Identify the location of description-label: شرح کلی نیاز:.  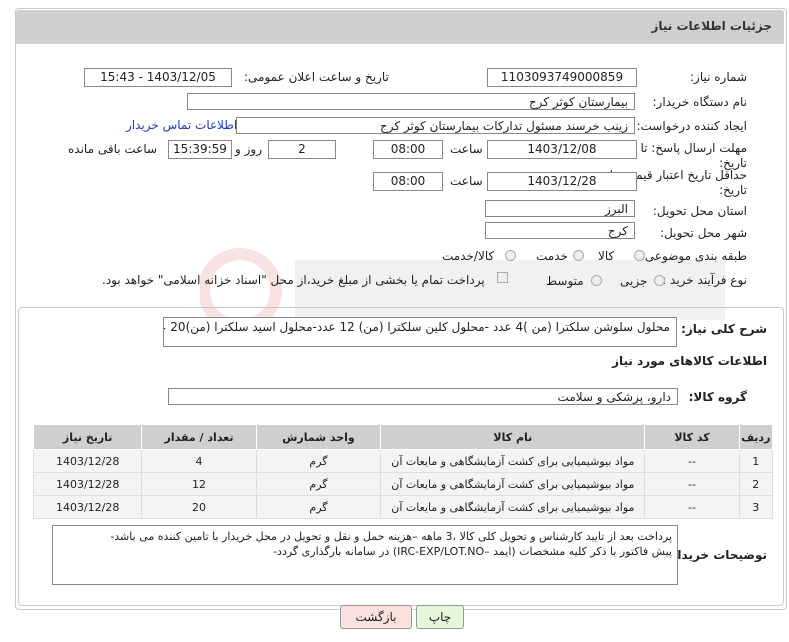
(724, 329).